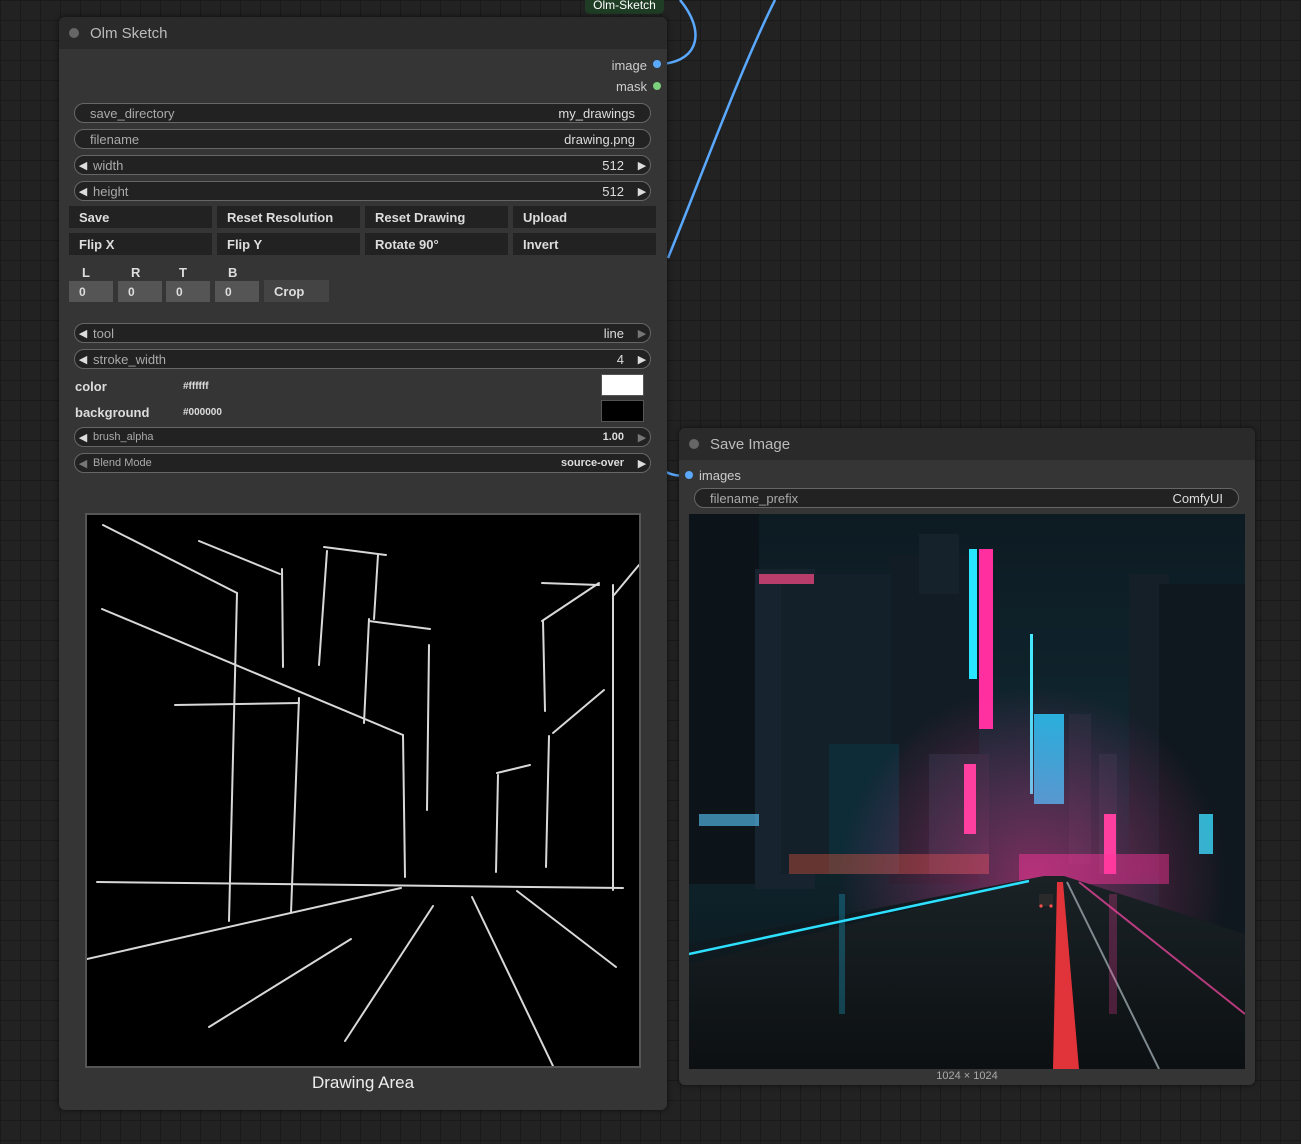  What do you see at coordinates (129, 359) in the screenshot?
I see `widget-name: stroke_width` at bounding box center [129, 359].